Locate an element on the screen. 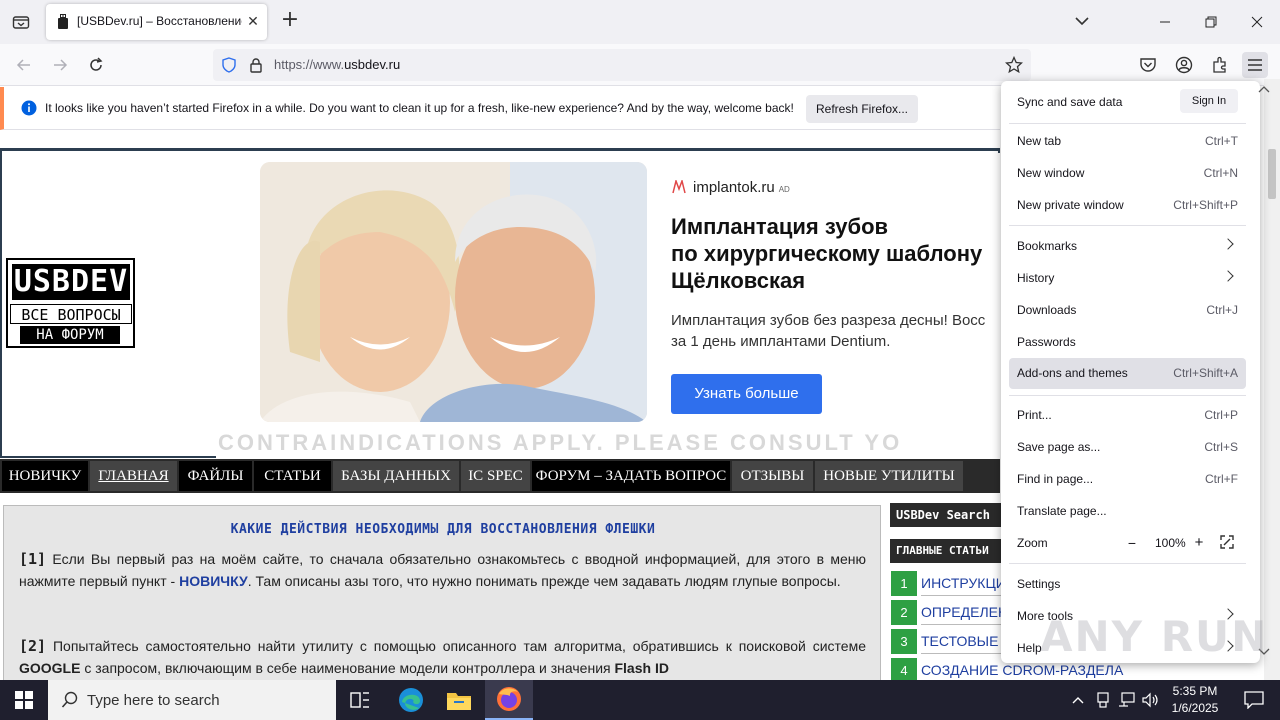 This screenshot has width=1280, height=720. menu-item-novichku: НОВИЧКУ is located at coordinates (45, 476).